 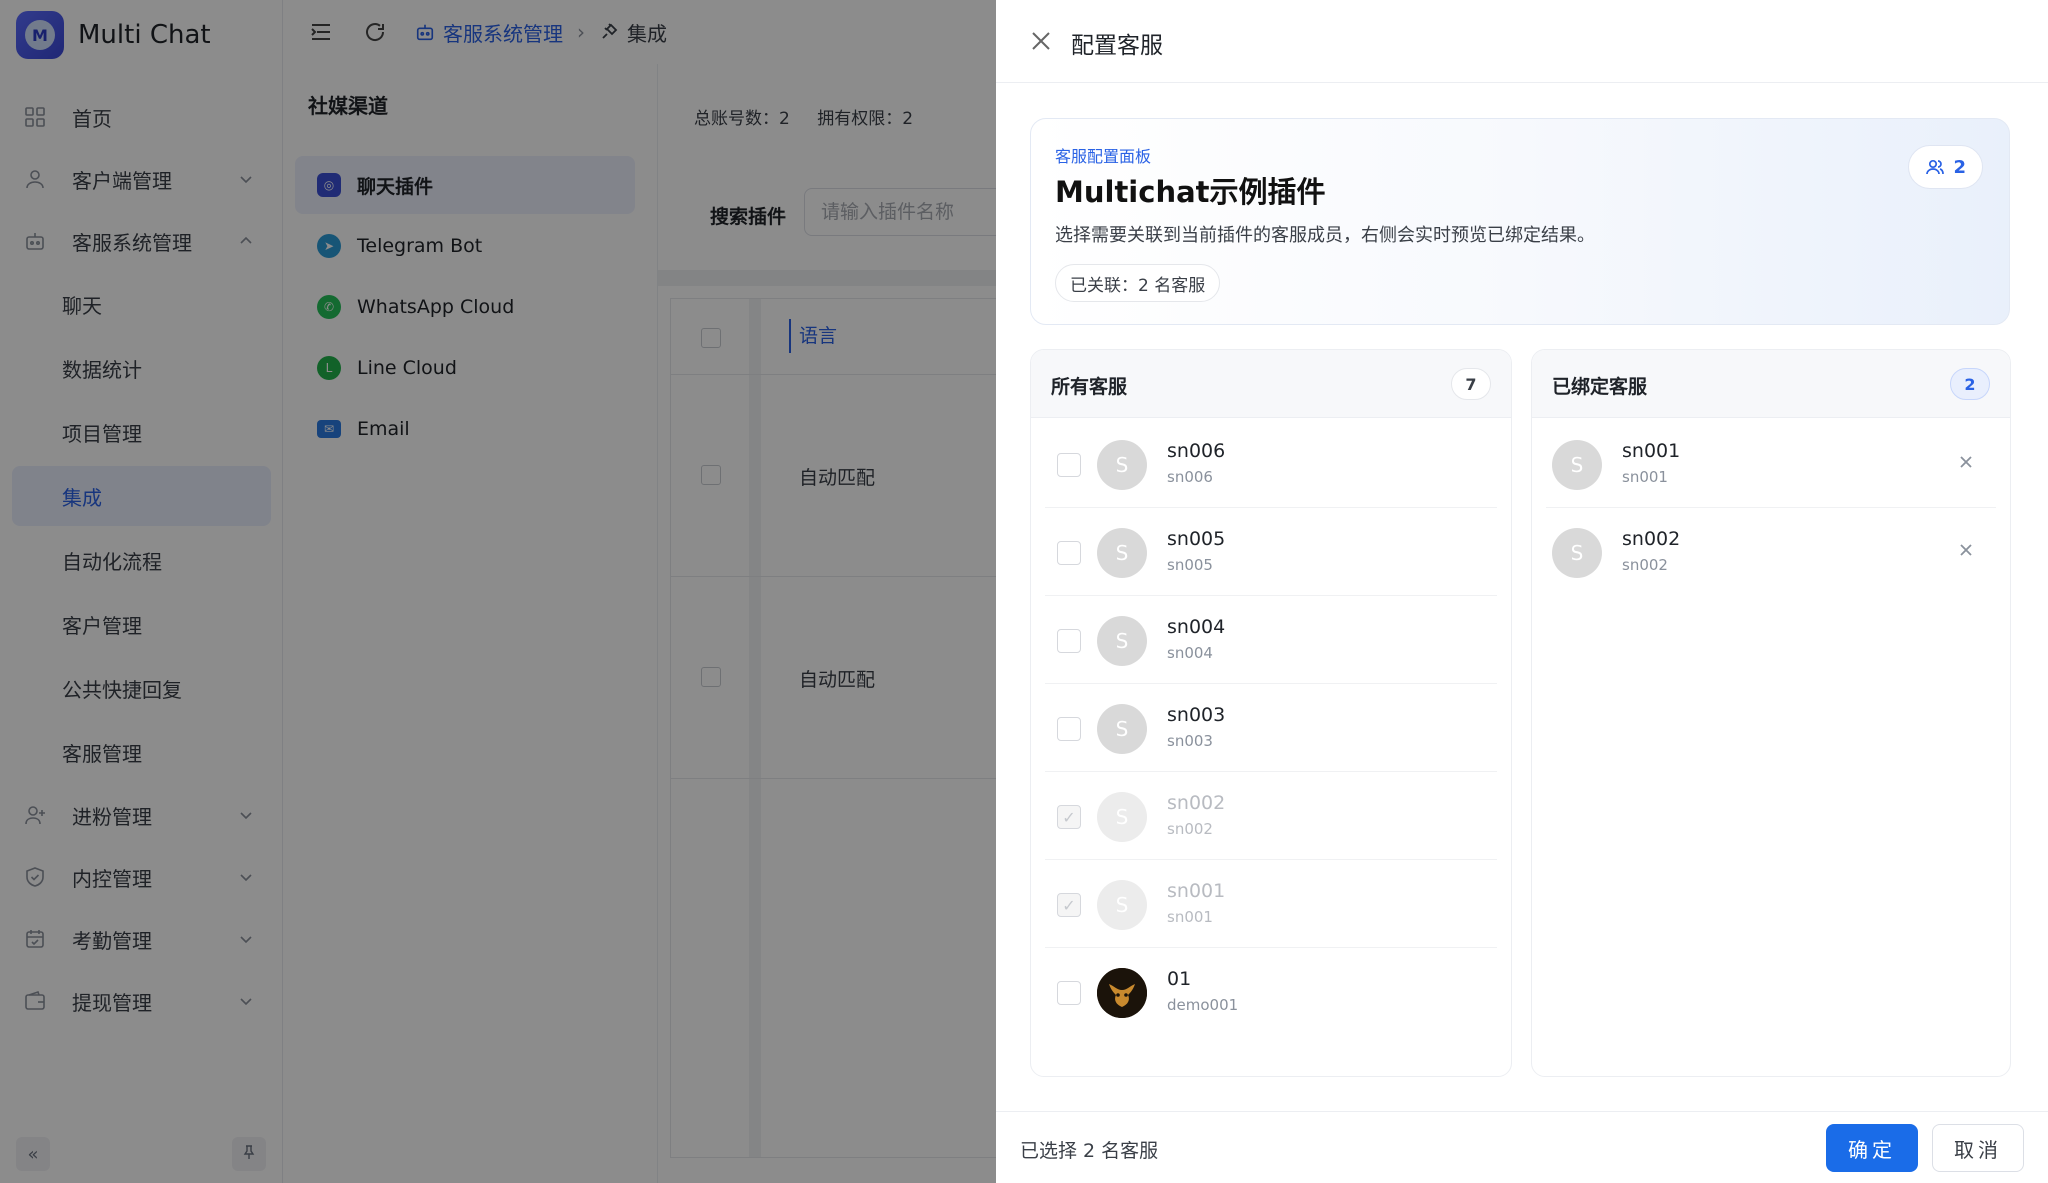 I want to click on drawer-header: 配置客服, so click(x=1522, y=41).